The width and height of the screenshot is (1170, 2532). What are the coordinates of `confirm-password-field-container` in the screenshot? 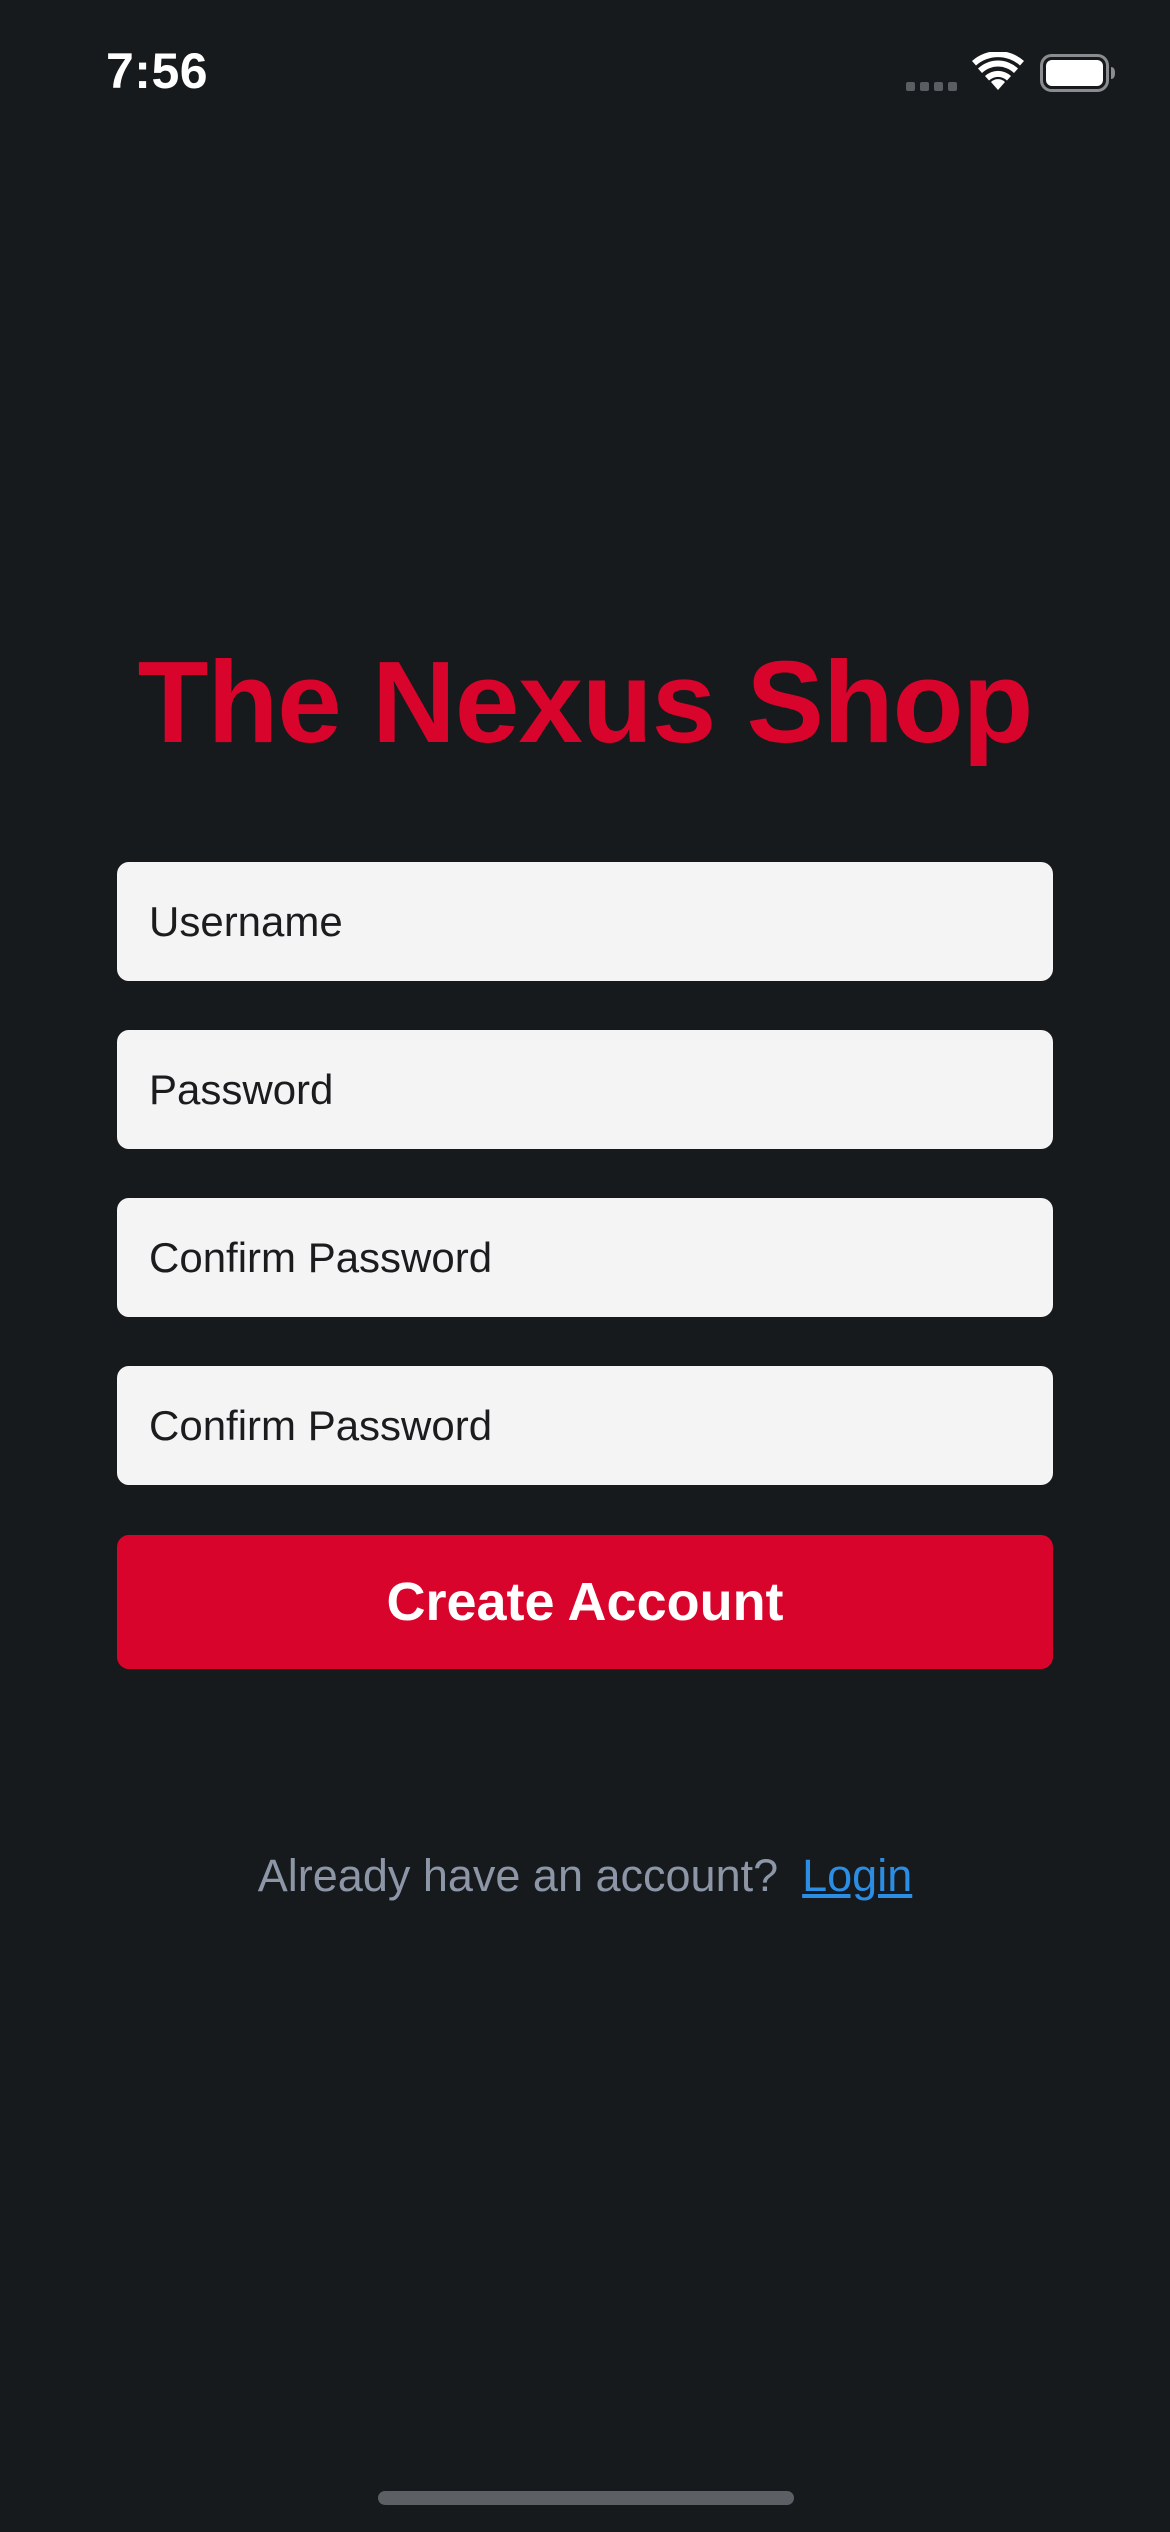 It's located at (585, 1257).